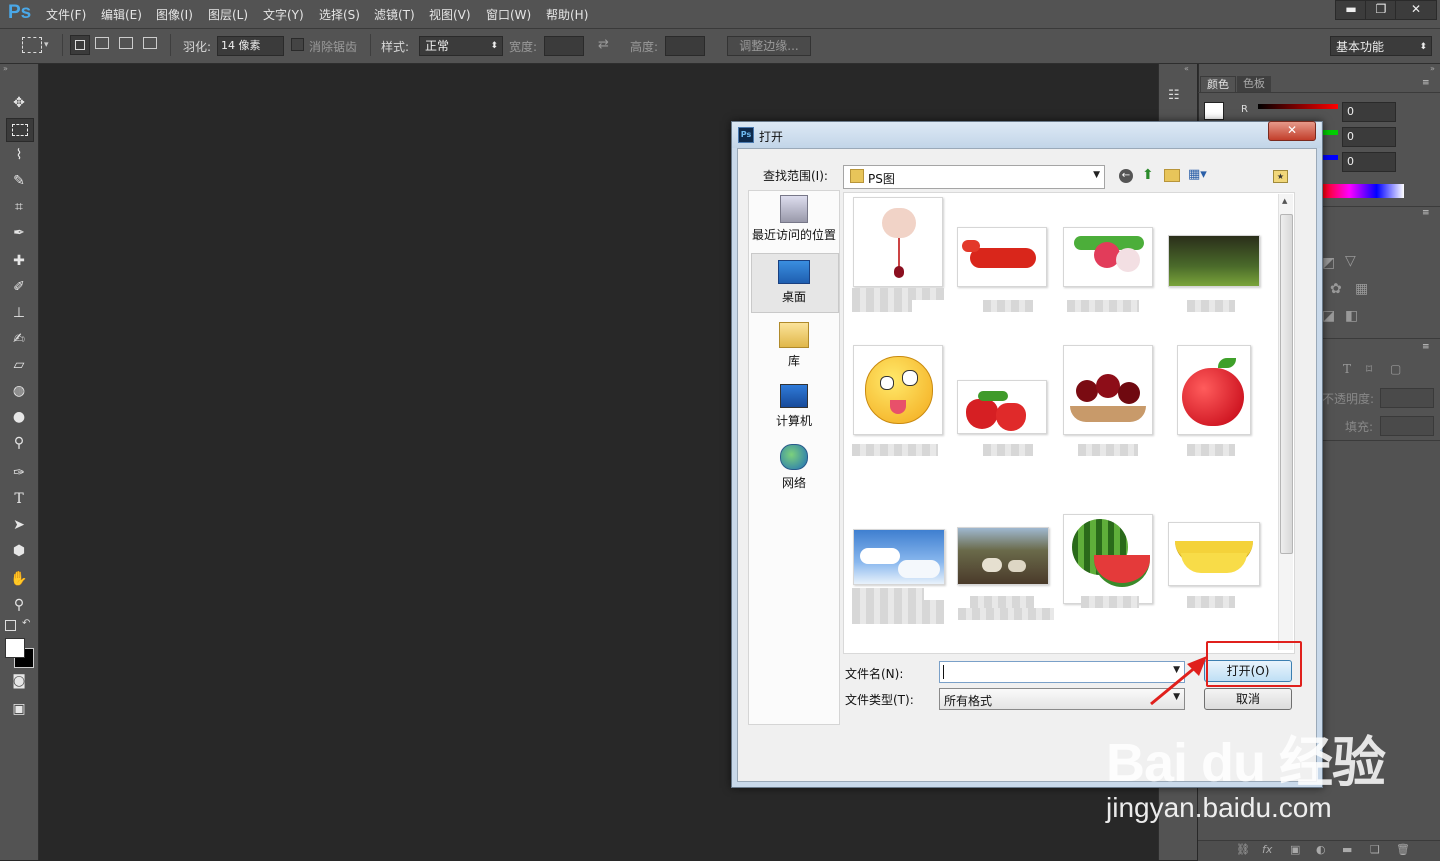 The height and width of the screenshot is (861, 1440). I want to click on lookin-select: PS图 ▼, so click(974, 177).